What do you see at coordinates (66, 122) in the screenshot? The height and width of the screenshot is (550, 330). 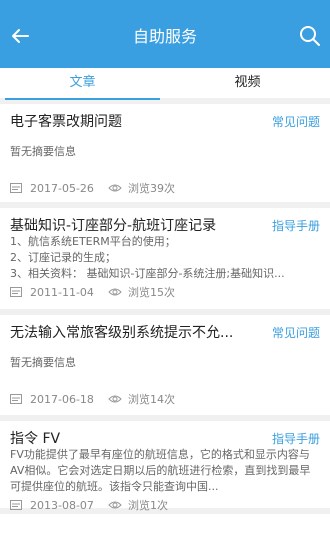 I see `item-title: 电子客票改期问题` at bounding box center [66, 122].